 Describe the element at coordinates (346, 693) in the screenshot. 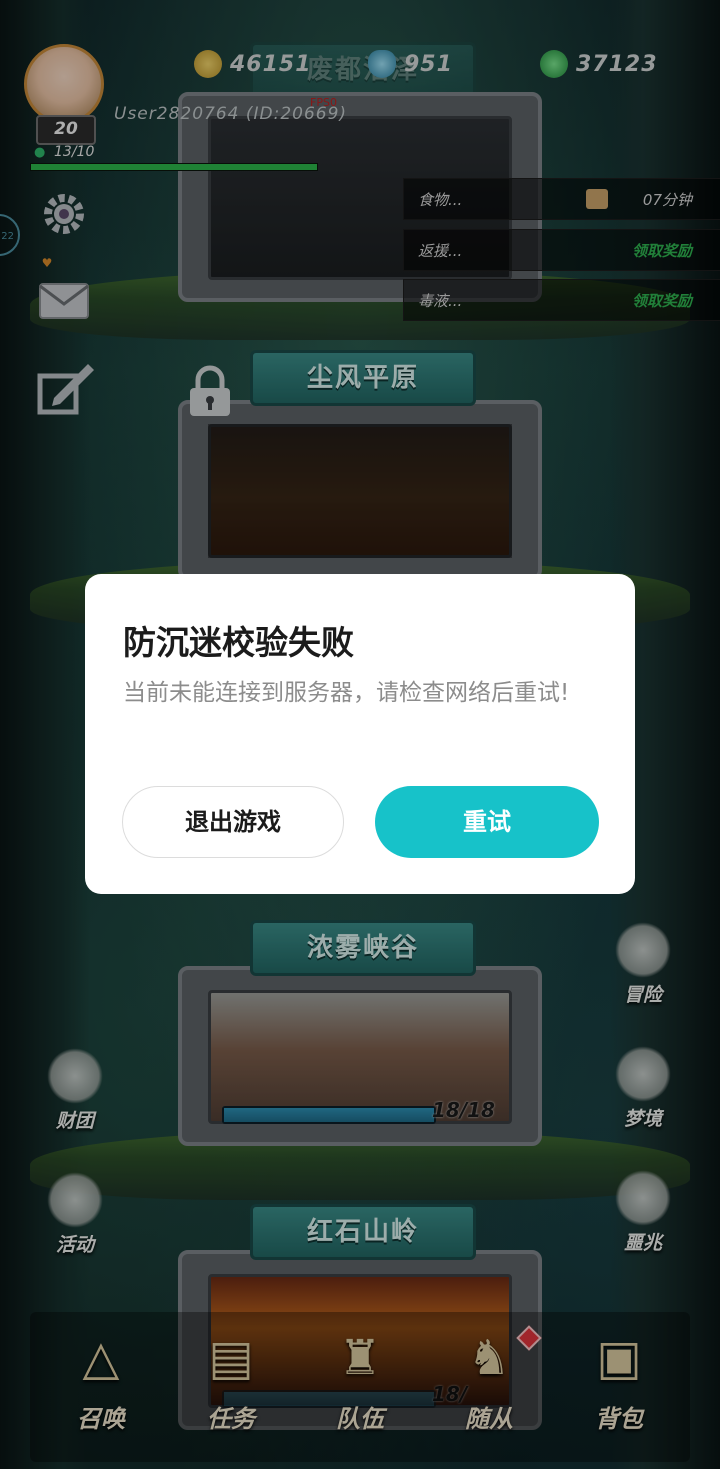

I see `dialog-message: 当前未能连接到服务器，请检查网络后重试!` at that location.